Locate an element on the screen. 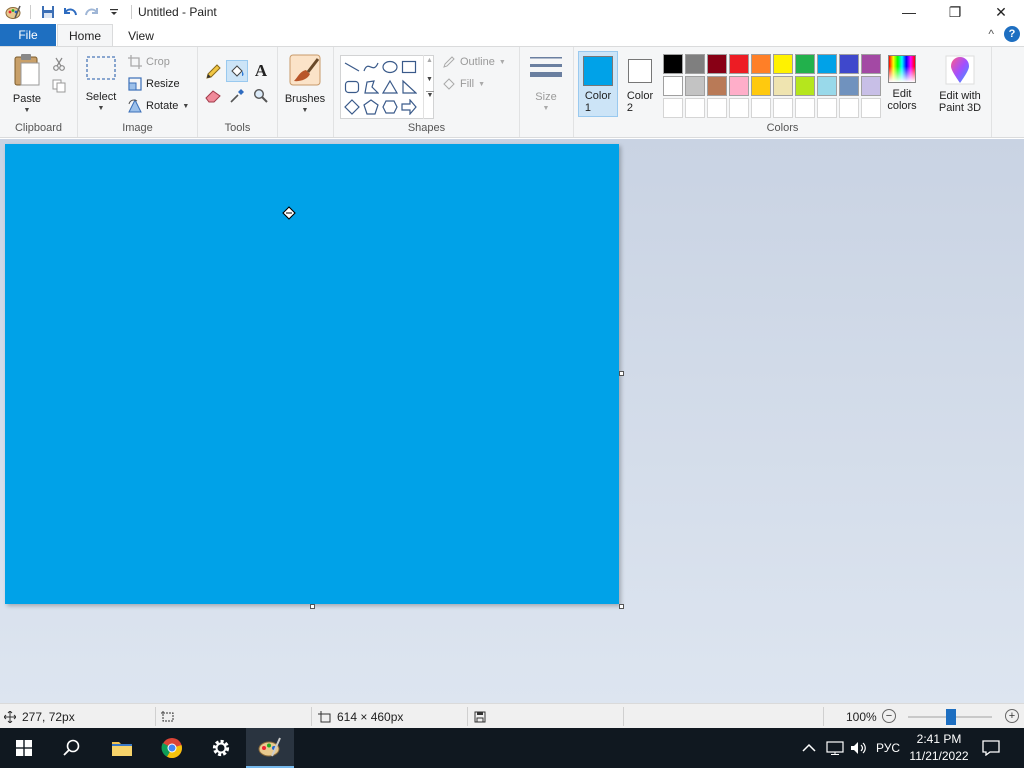 This screenshot has height=768, width=1024. customize-qat-icon is located at coordinates (114, 12).